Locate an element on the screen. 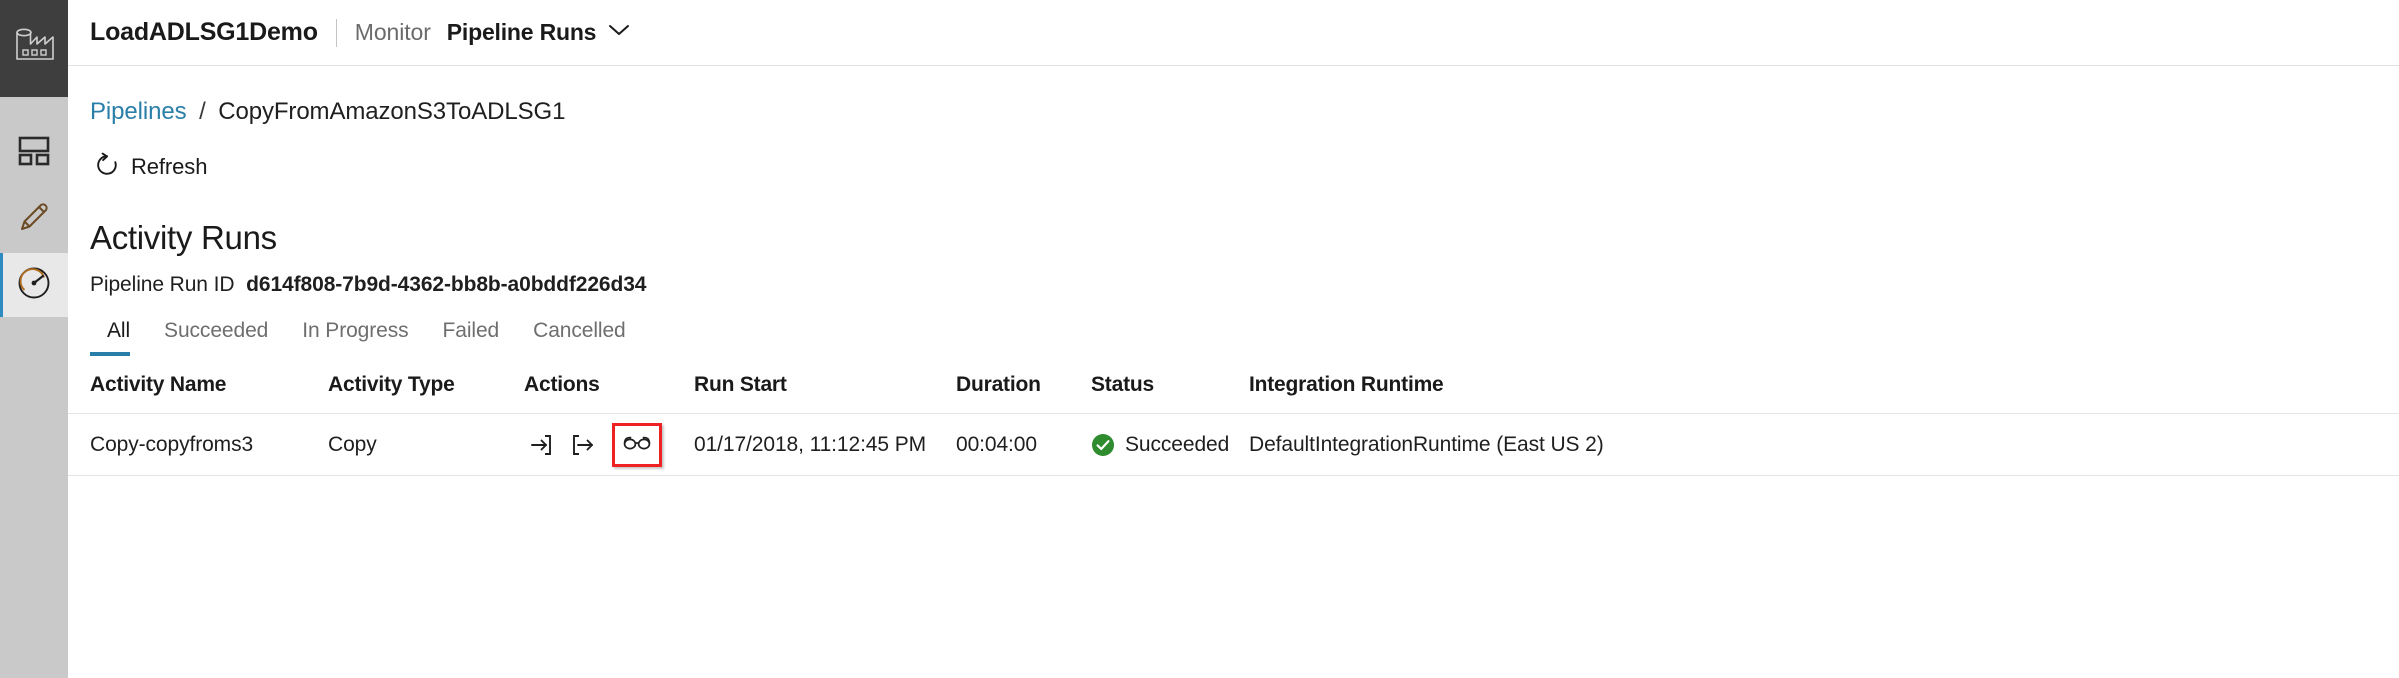  cell-activity-name: Copy-copyfroms3 is located at coordinates (172, 444).